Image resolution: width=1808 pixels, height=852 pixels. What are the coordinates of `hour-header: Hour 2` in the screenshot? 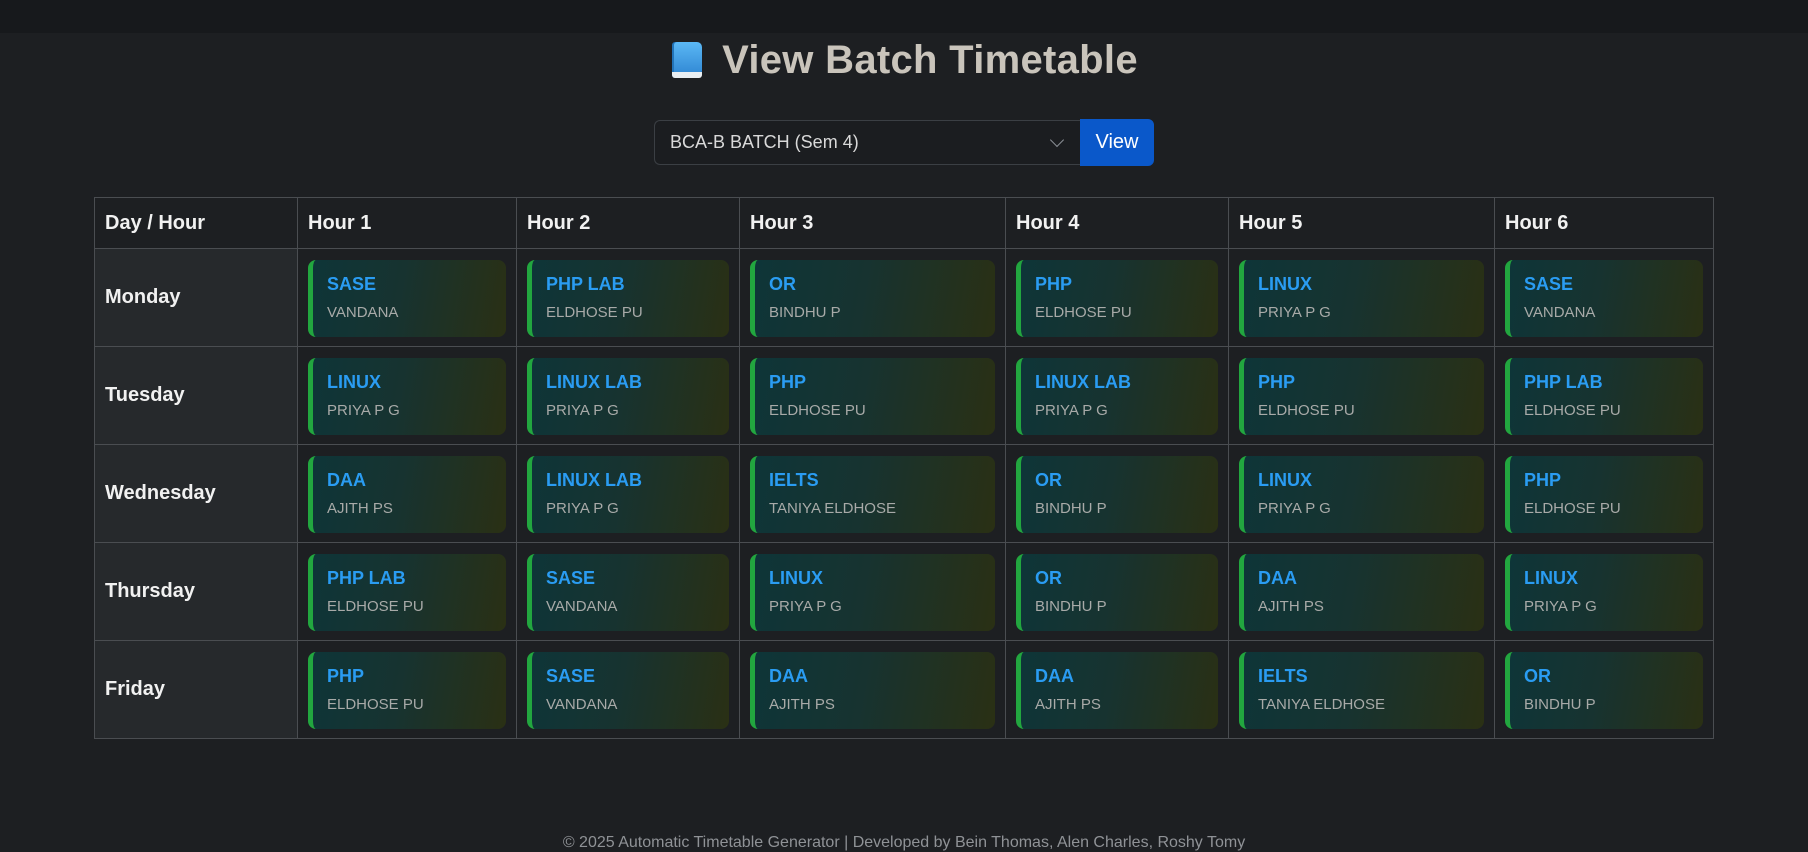 It's located at (628, 223).